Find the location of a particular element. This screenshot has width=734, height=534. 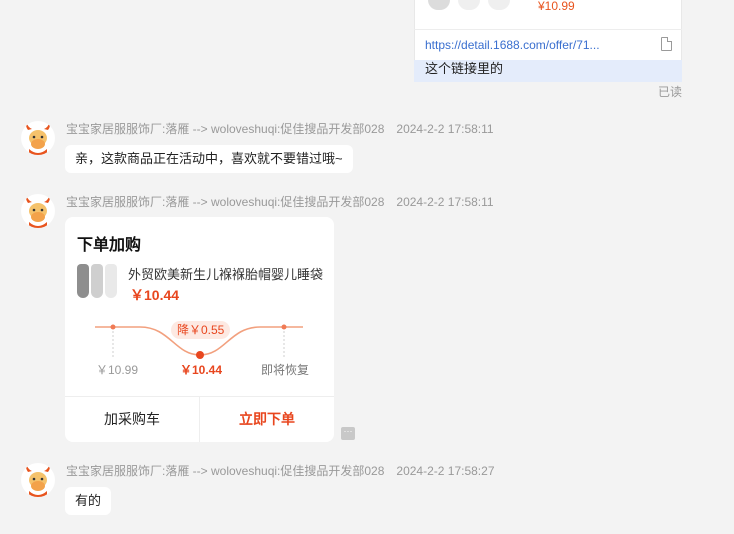

buy-now-button: 立即下单 is located at coordinates (267, 419).